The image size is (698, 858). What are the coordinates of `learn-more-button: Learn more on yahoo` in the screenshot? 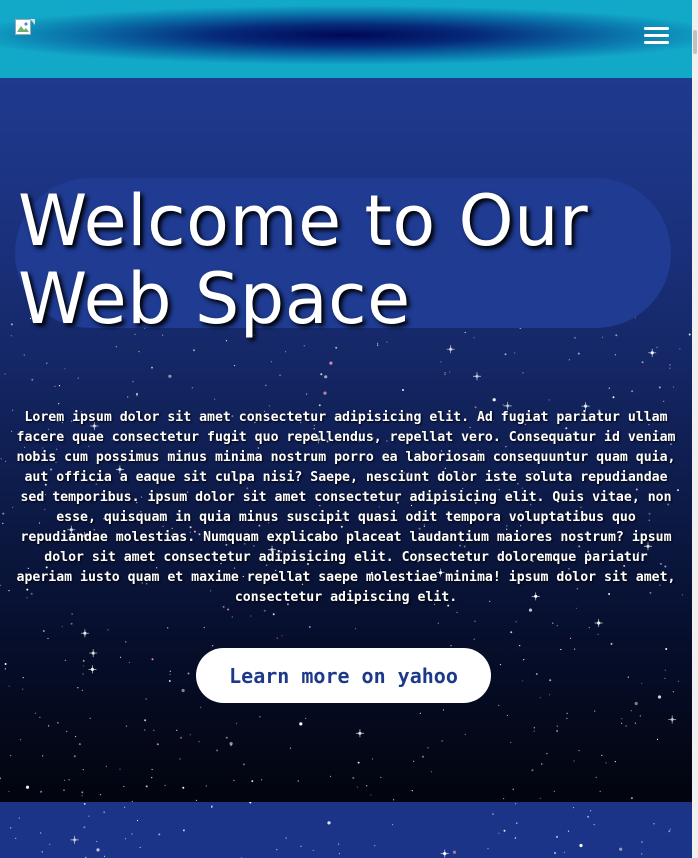 It's located at (343, 675).